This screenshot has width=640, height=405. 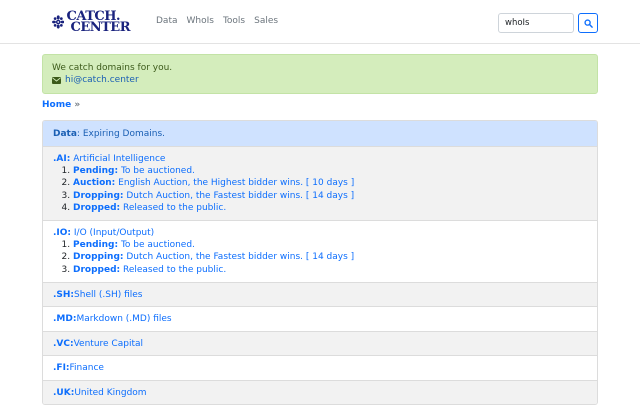 What do you see at coordinates (123, 319) in the screenshot?
I see `tld-description: Markdown (.MD) files` at bounding box center [123, 319].